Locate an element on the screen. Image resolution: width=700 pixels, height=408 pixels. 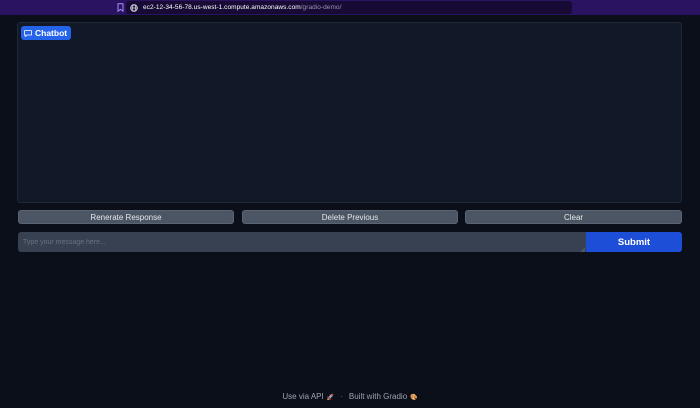
clear-button: Clear is located at coordinates (573, 217).